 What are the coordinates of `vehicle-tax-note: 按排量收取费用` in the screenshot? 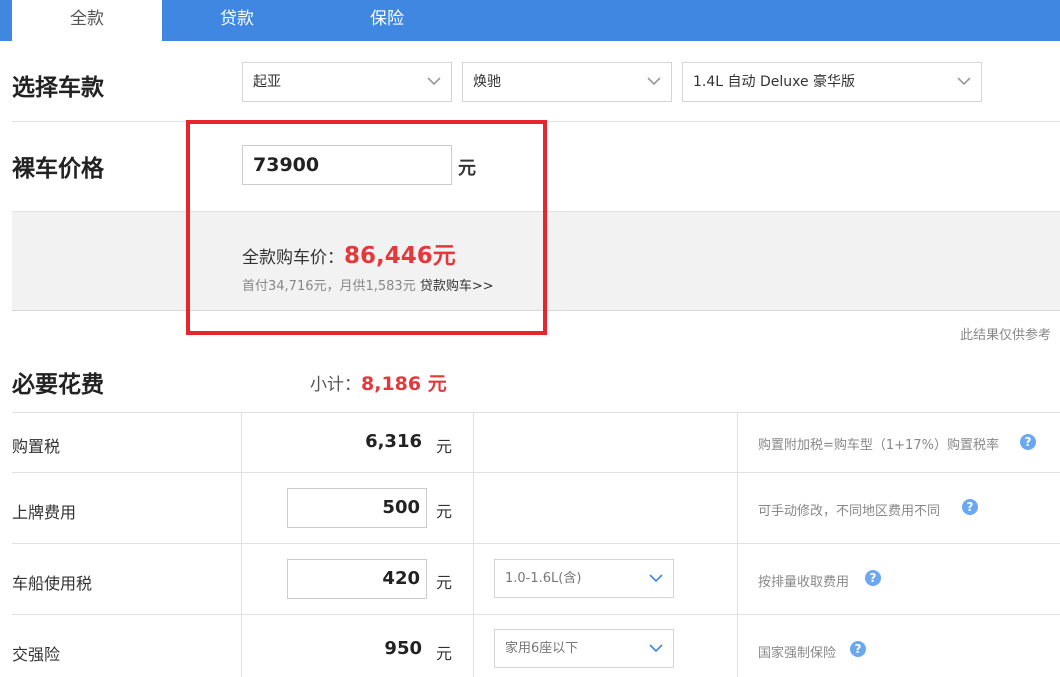 It's located at (804, 582).